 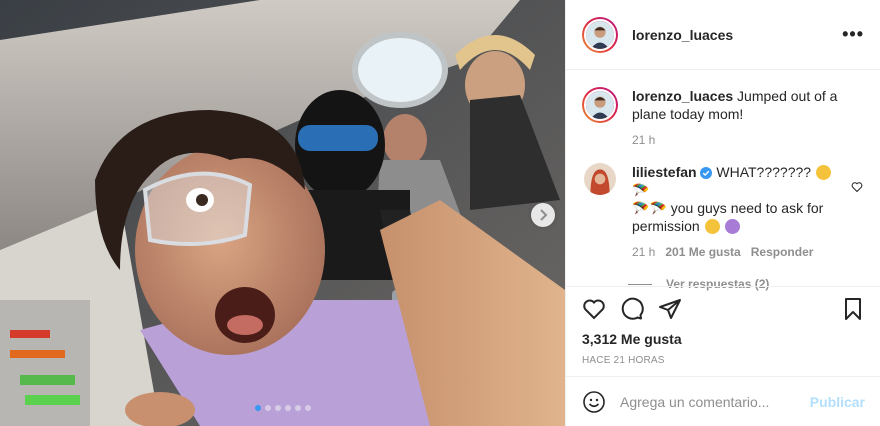 I want to click on comment-icon, so click(x=632, y=309).